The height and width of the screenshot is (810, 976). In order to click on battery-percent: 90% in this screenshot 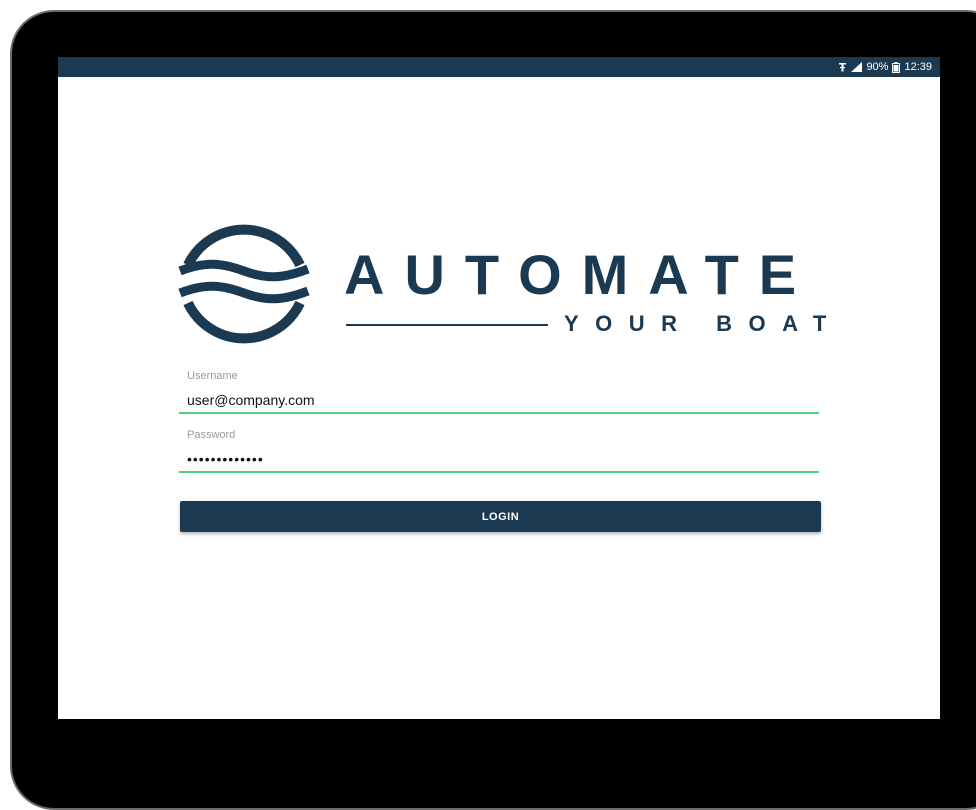, I will do `click(877, 67)`.